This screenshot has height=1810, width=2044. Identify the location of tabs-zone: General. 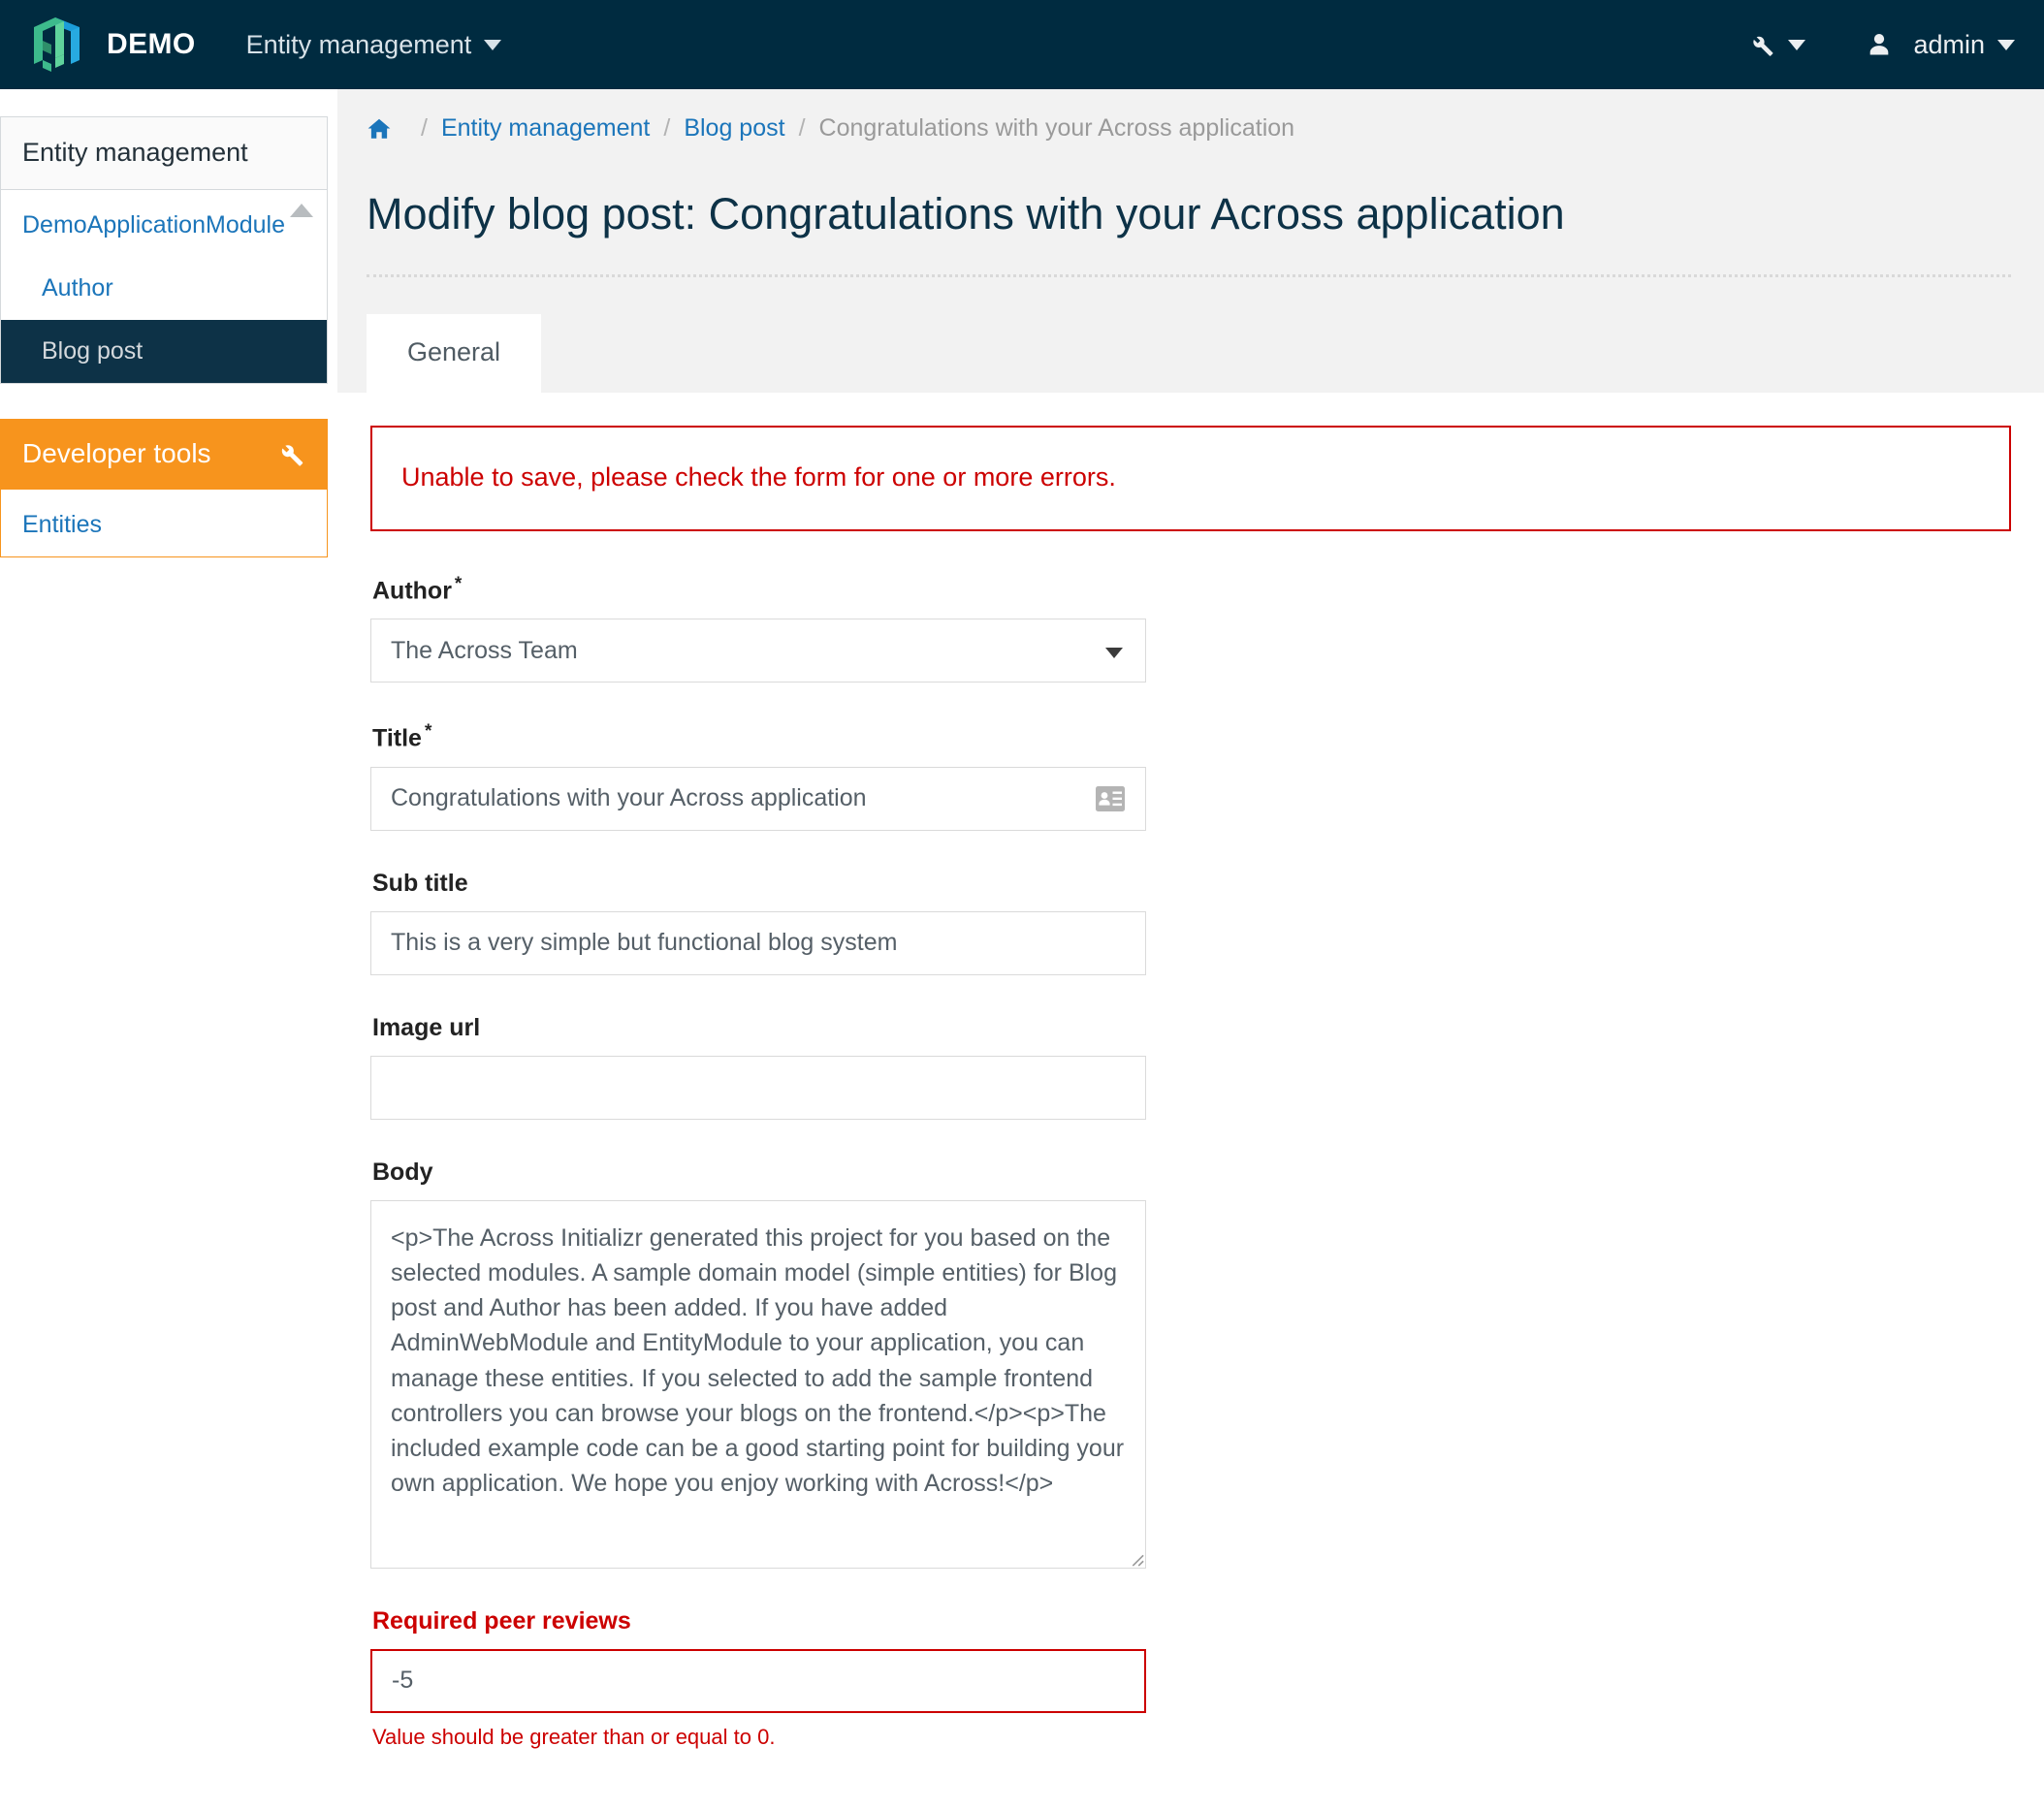
(1190, 335).